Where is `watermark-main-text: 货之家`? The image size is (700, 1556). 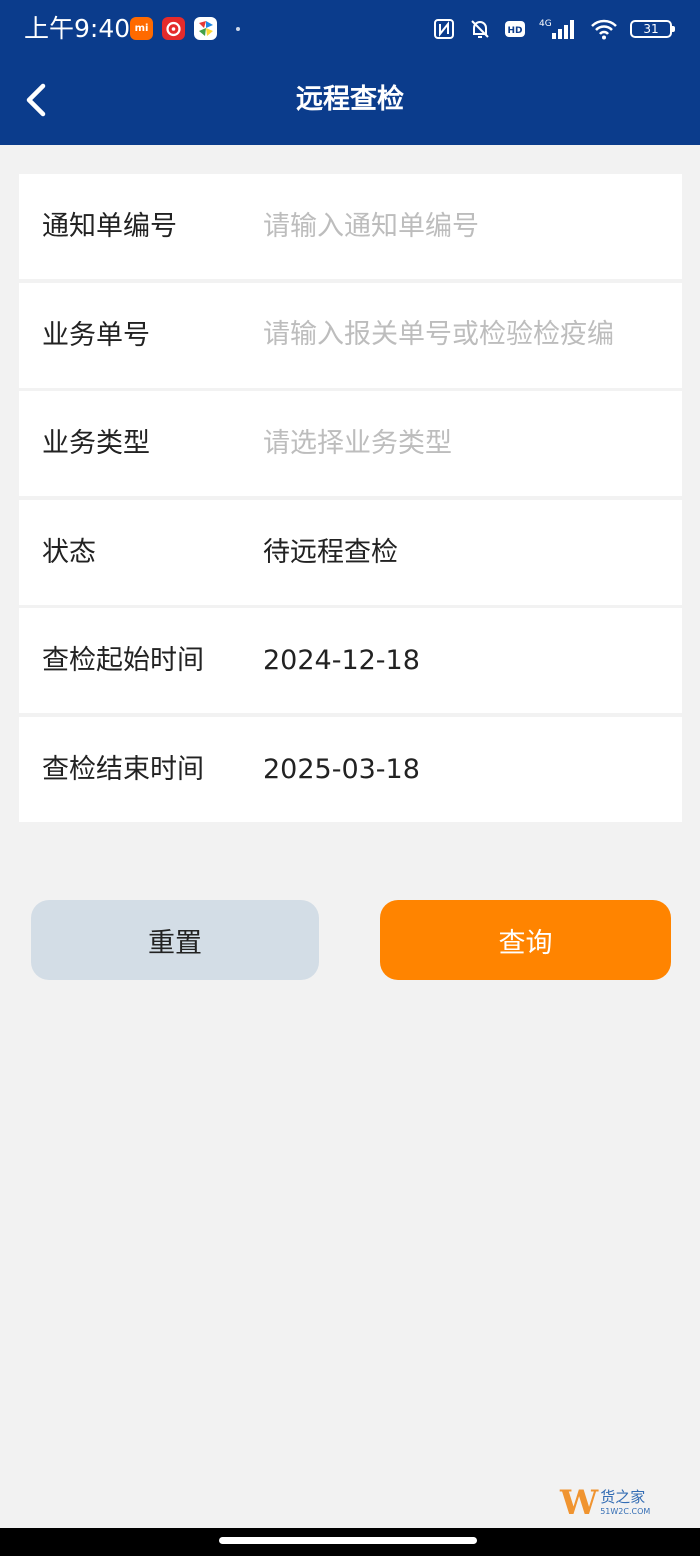 watermark-main-text: 货之家 is located at coordinates (623, 1497).